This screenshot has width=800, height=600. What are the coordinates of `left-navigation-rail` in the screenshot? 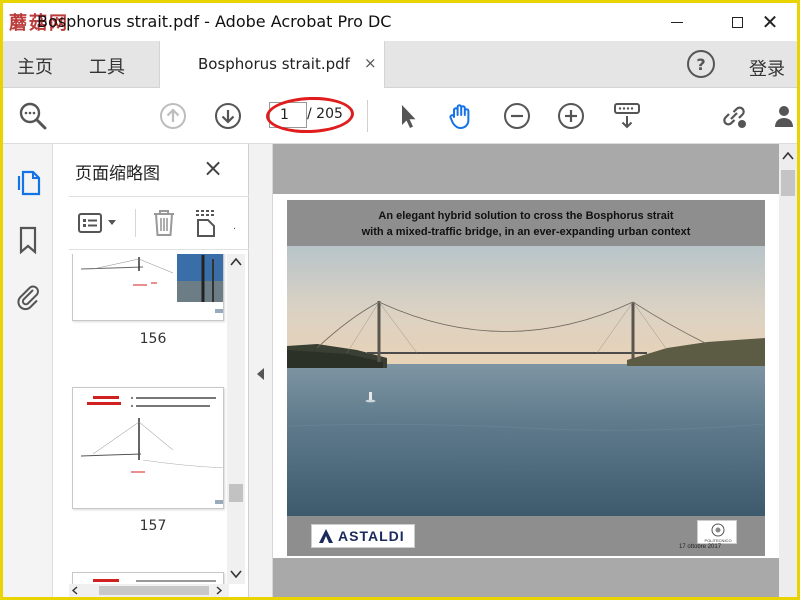 It's located at (28, 370).